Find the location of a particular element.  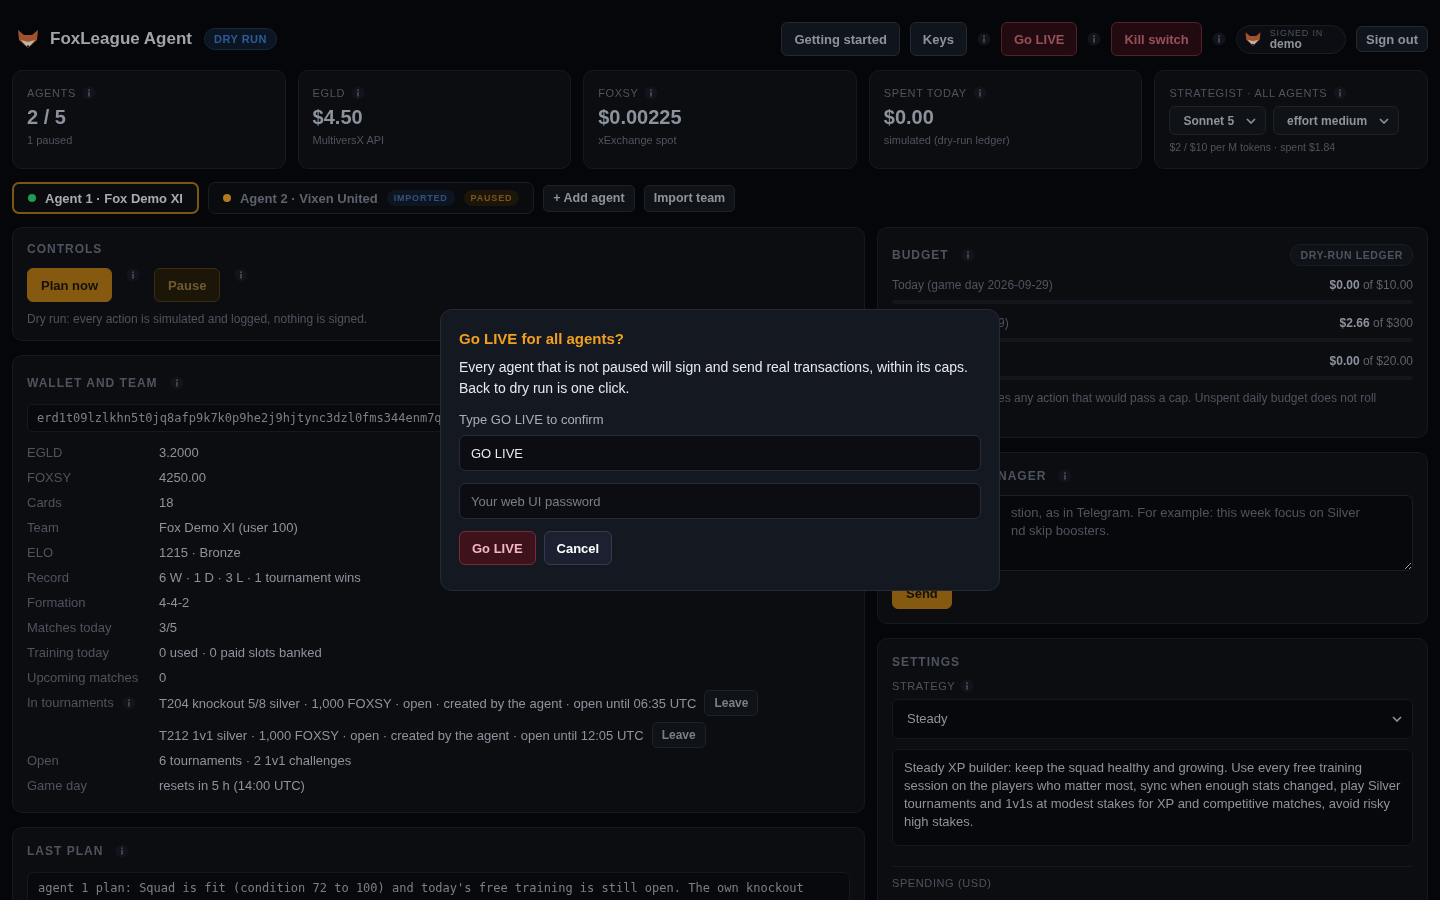

stat-value: 2 / 5 is located at coordinates (47, 117).